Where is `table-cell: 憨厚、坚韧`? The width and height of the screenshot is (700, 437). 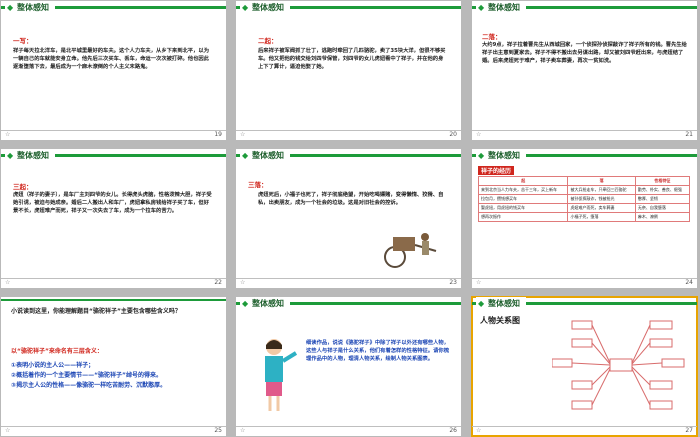 table-cell: 憨厚、坚韧 is located at coordinates (662, 199).